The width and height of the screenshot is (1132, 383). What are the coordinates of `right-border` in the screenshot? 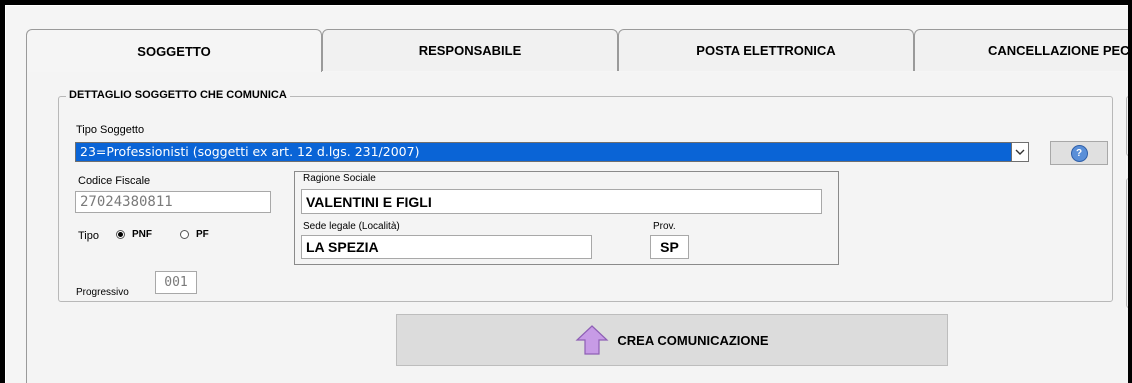 It's located at (1130, 191).